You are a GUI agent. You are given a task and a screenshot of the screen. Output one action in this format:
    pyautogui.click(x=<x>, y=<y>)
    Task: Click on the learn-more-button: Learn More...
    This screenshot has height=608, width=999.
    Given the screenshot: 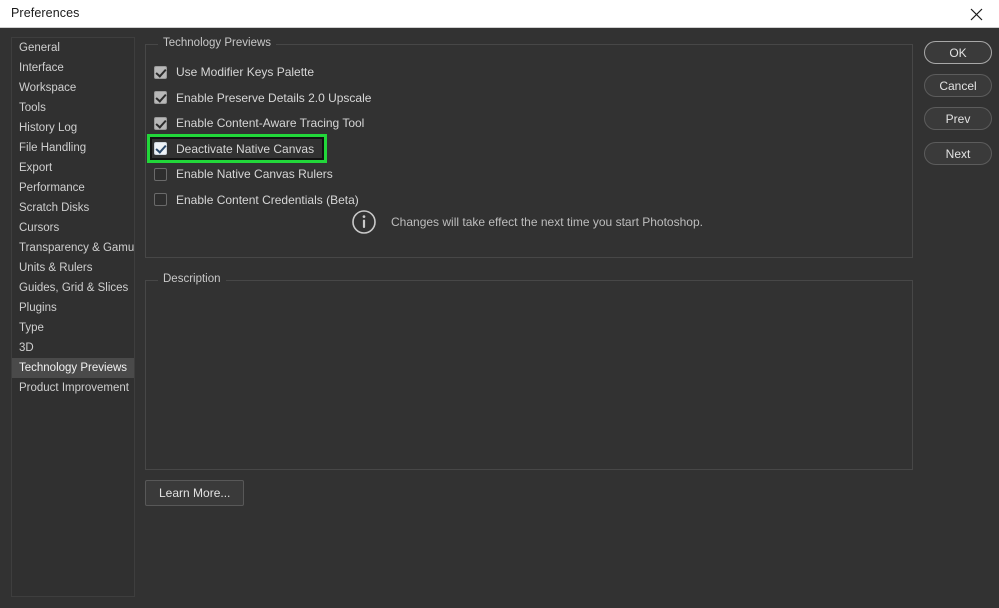 What is the action you would take?
    pyautogui.click(x=195, y=493)
    